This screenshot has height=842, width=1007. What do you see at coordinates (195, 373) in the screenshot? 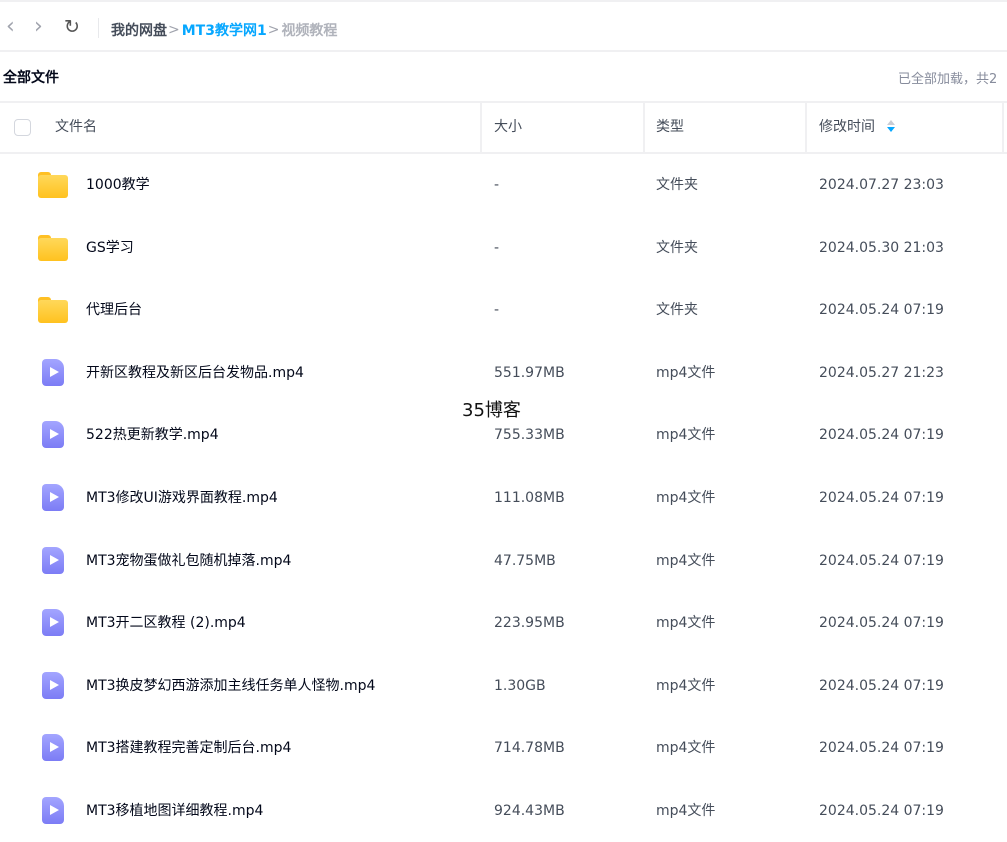
I see `file-name: 开新区教程及新区后台发物品.mp4` at bounding box center [195, 373].